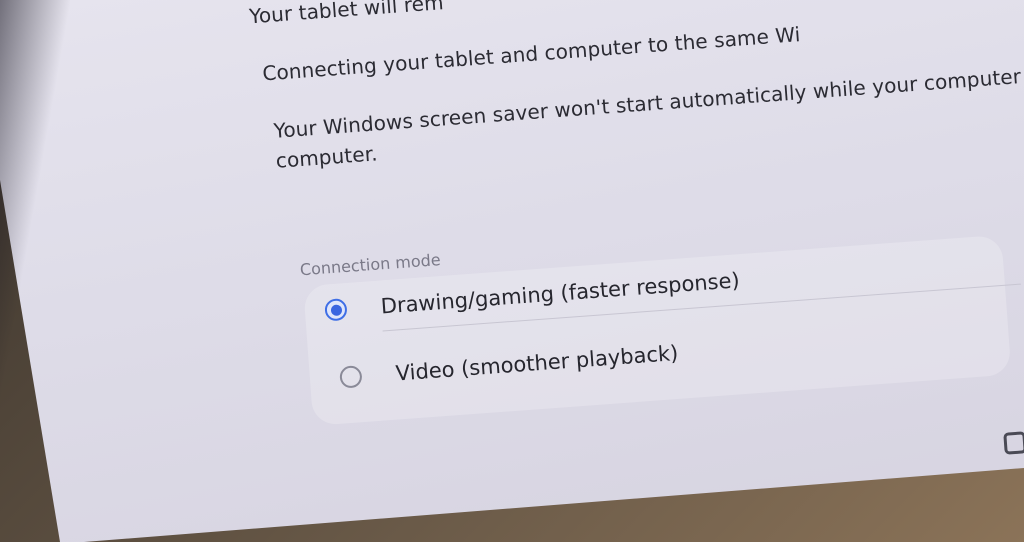  I want to click on connection-mode-label: Connection mode, so click(370, 265).